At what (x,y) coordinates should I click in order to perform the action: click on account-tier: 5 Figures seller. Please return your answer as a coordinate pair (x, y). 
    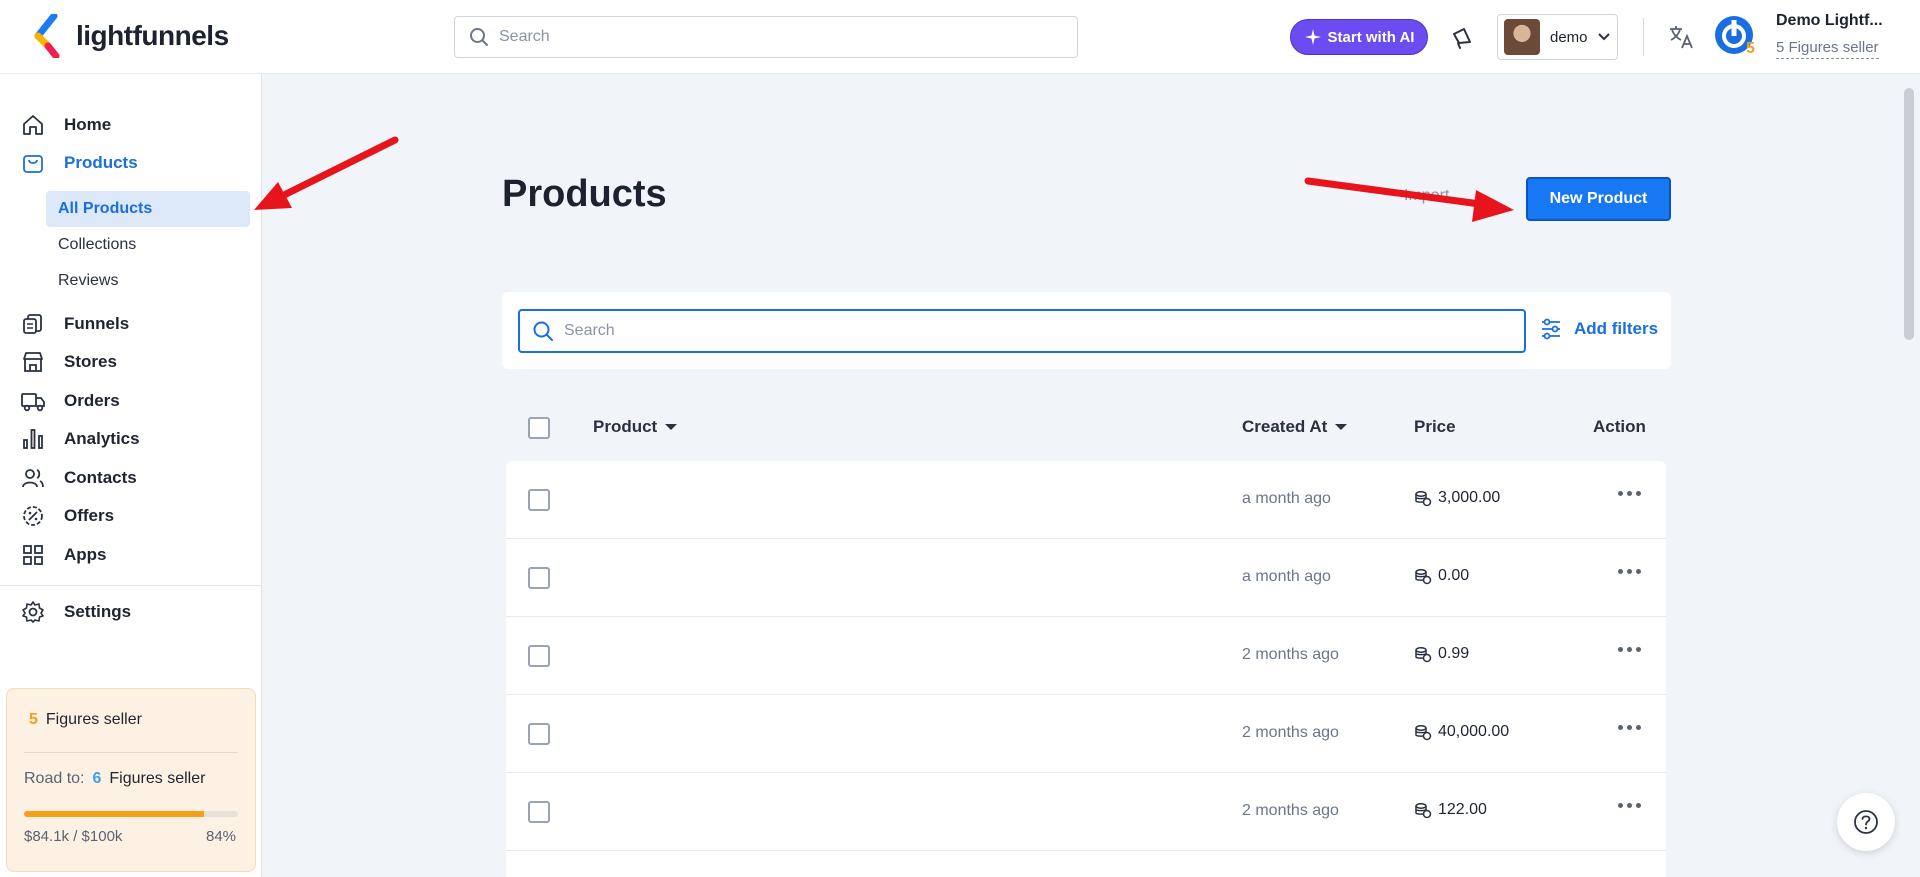
    Looking at the image, I should click on (1827, 49).